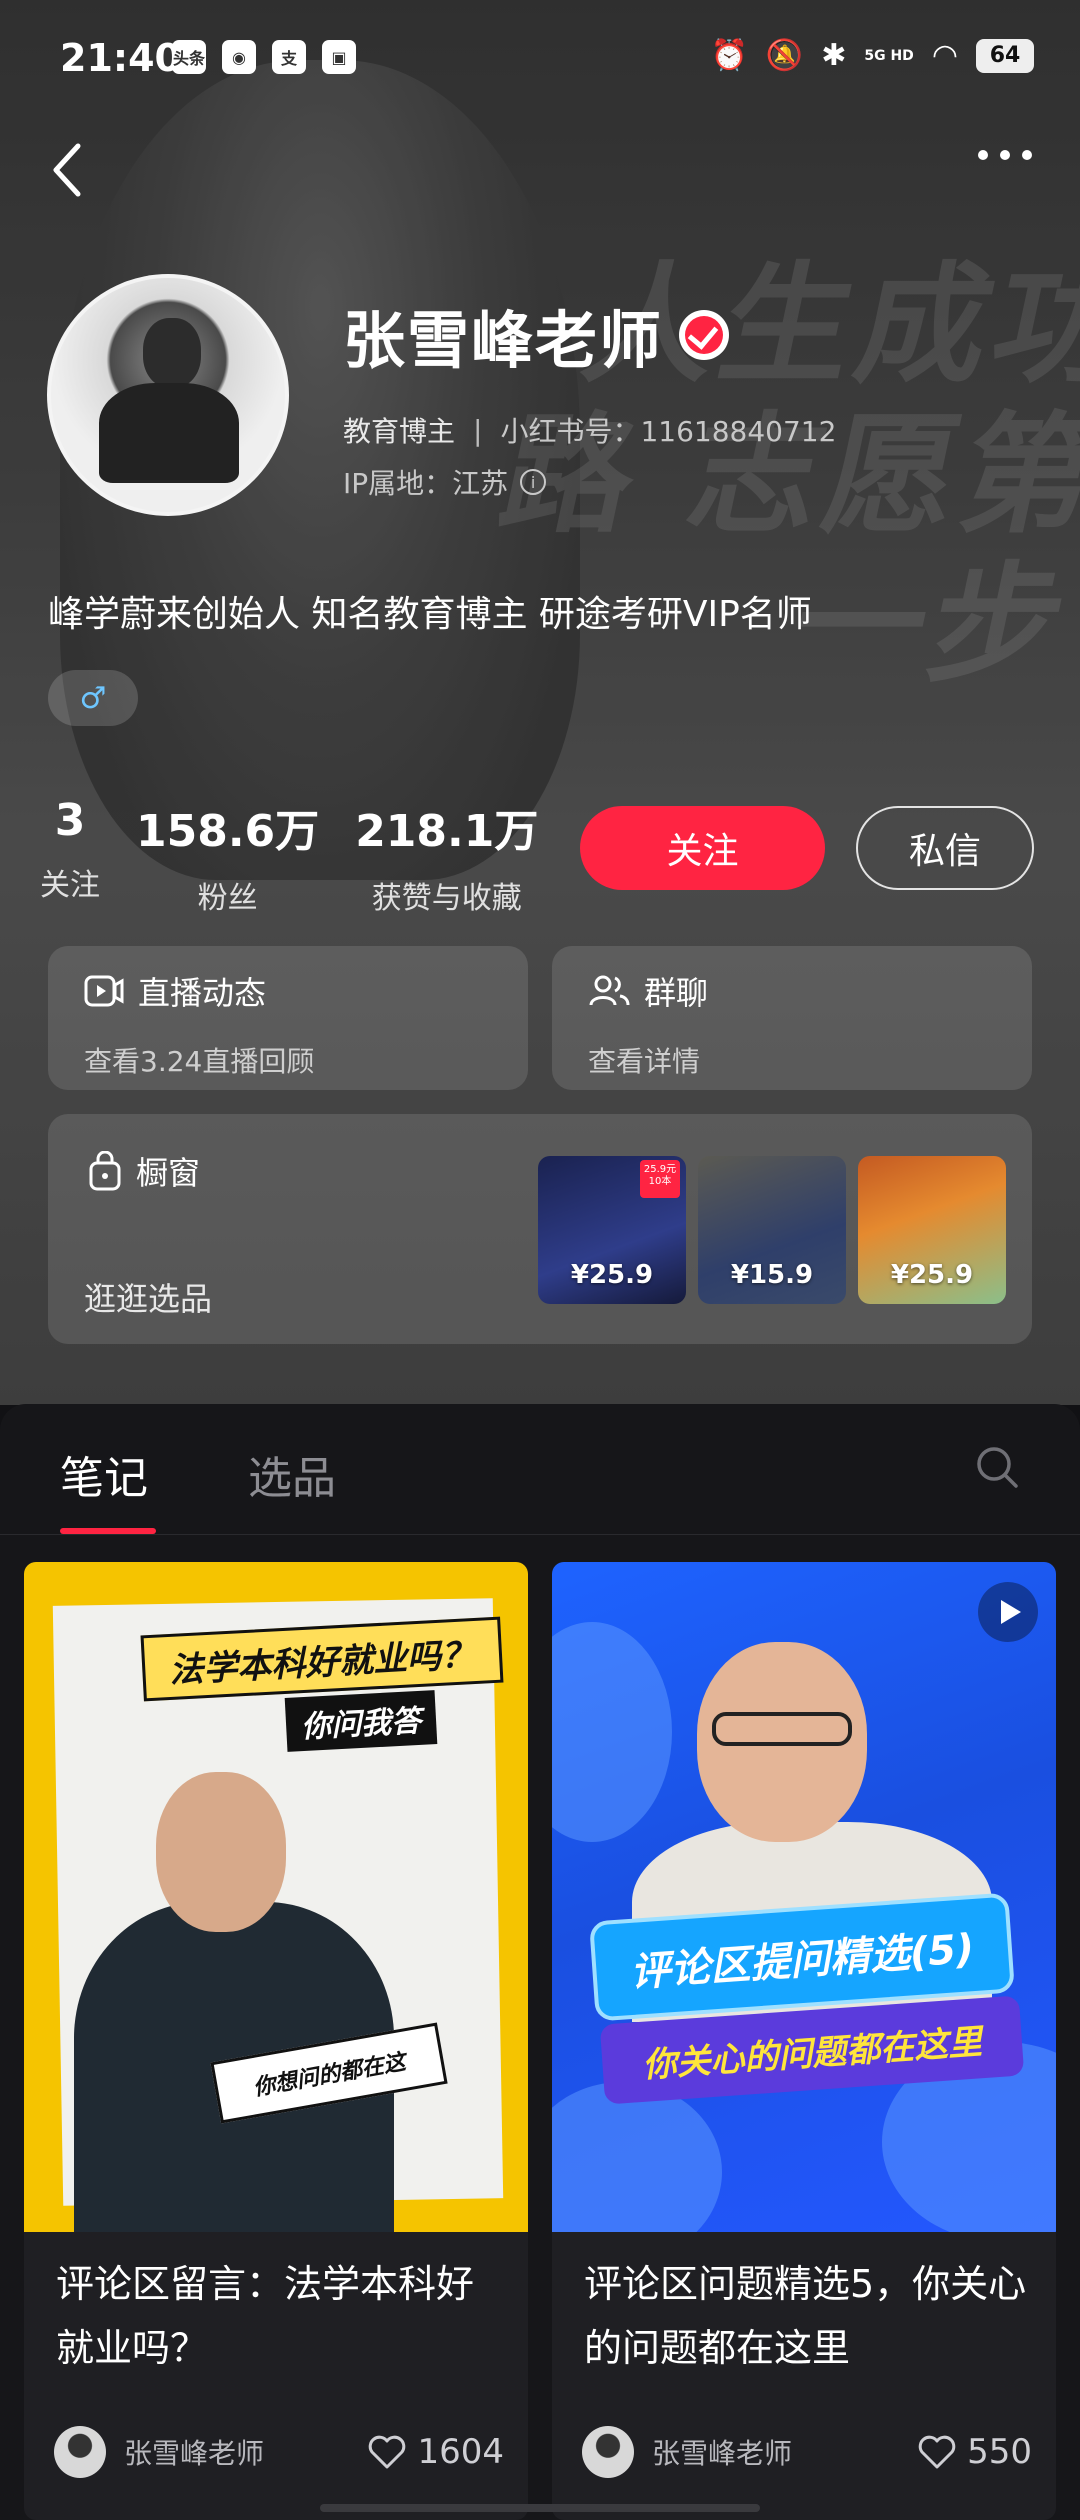  Describe the element at coordinates (612, 1230) in the screenshot. I see `product-thumbnail: 25.9元 10本 ¥25.9` at that location.